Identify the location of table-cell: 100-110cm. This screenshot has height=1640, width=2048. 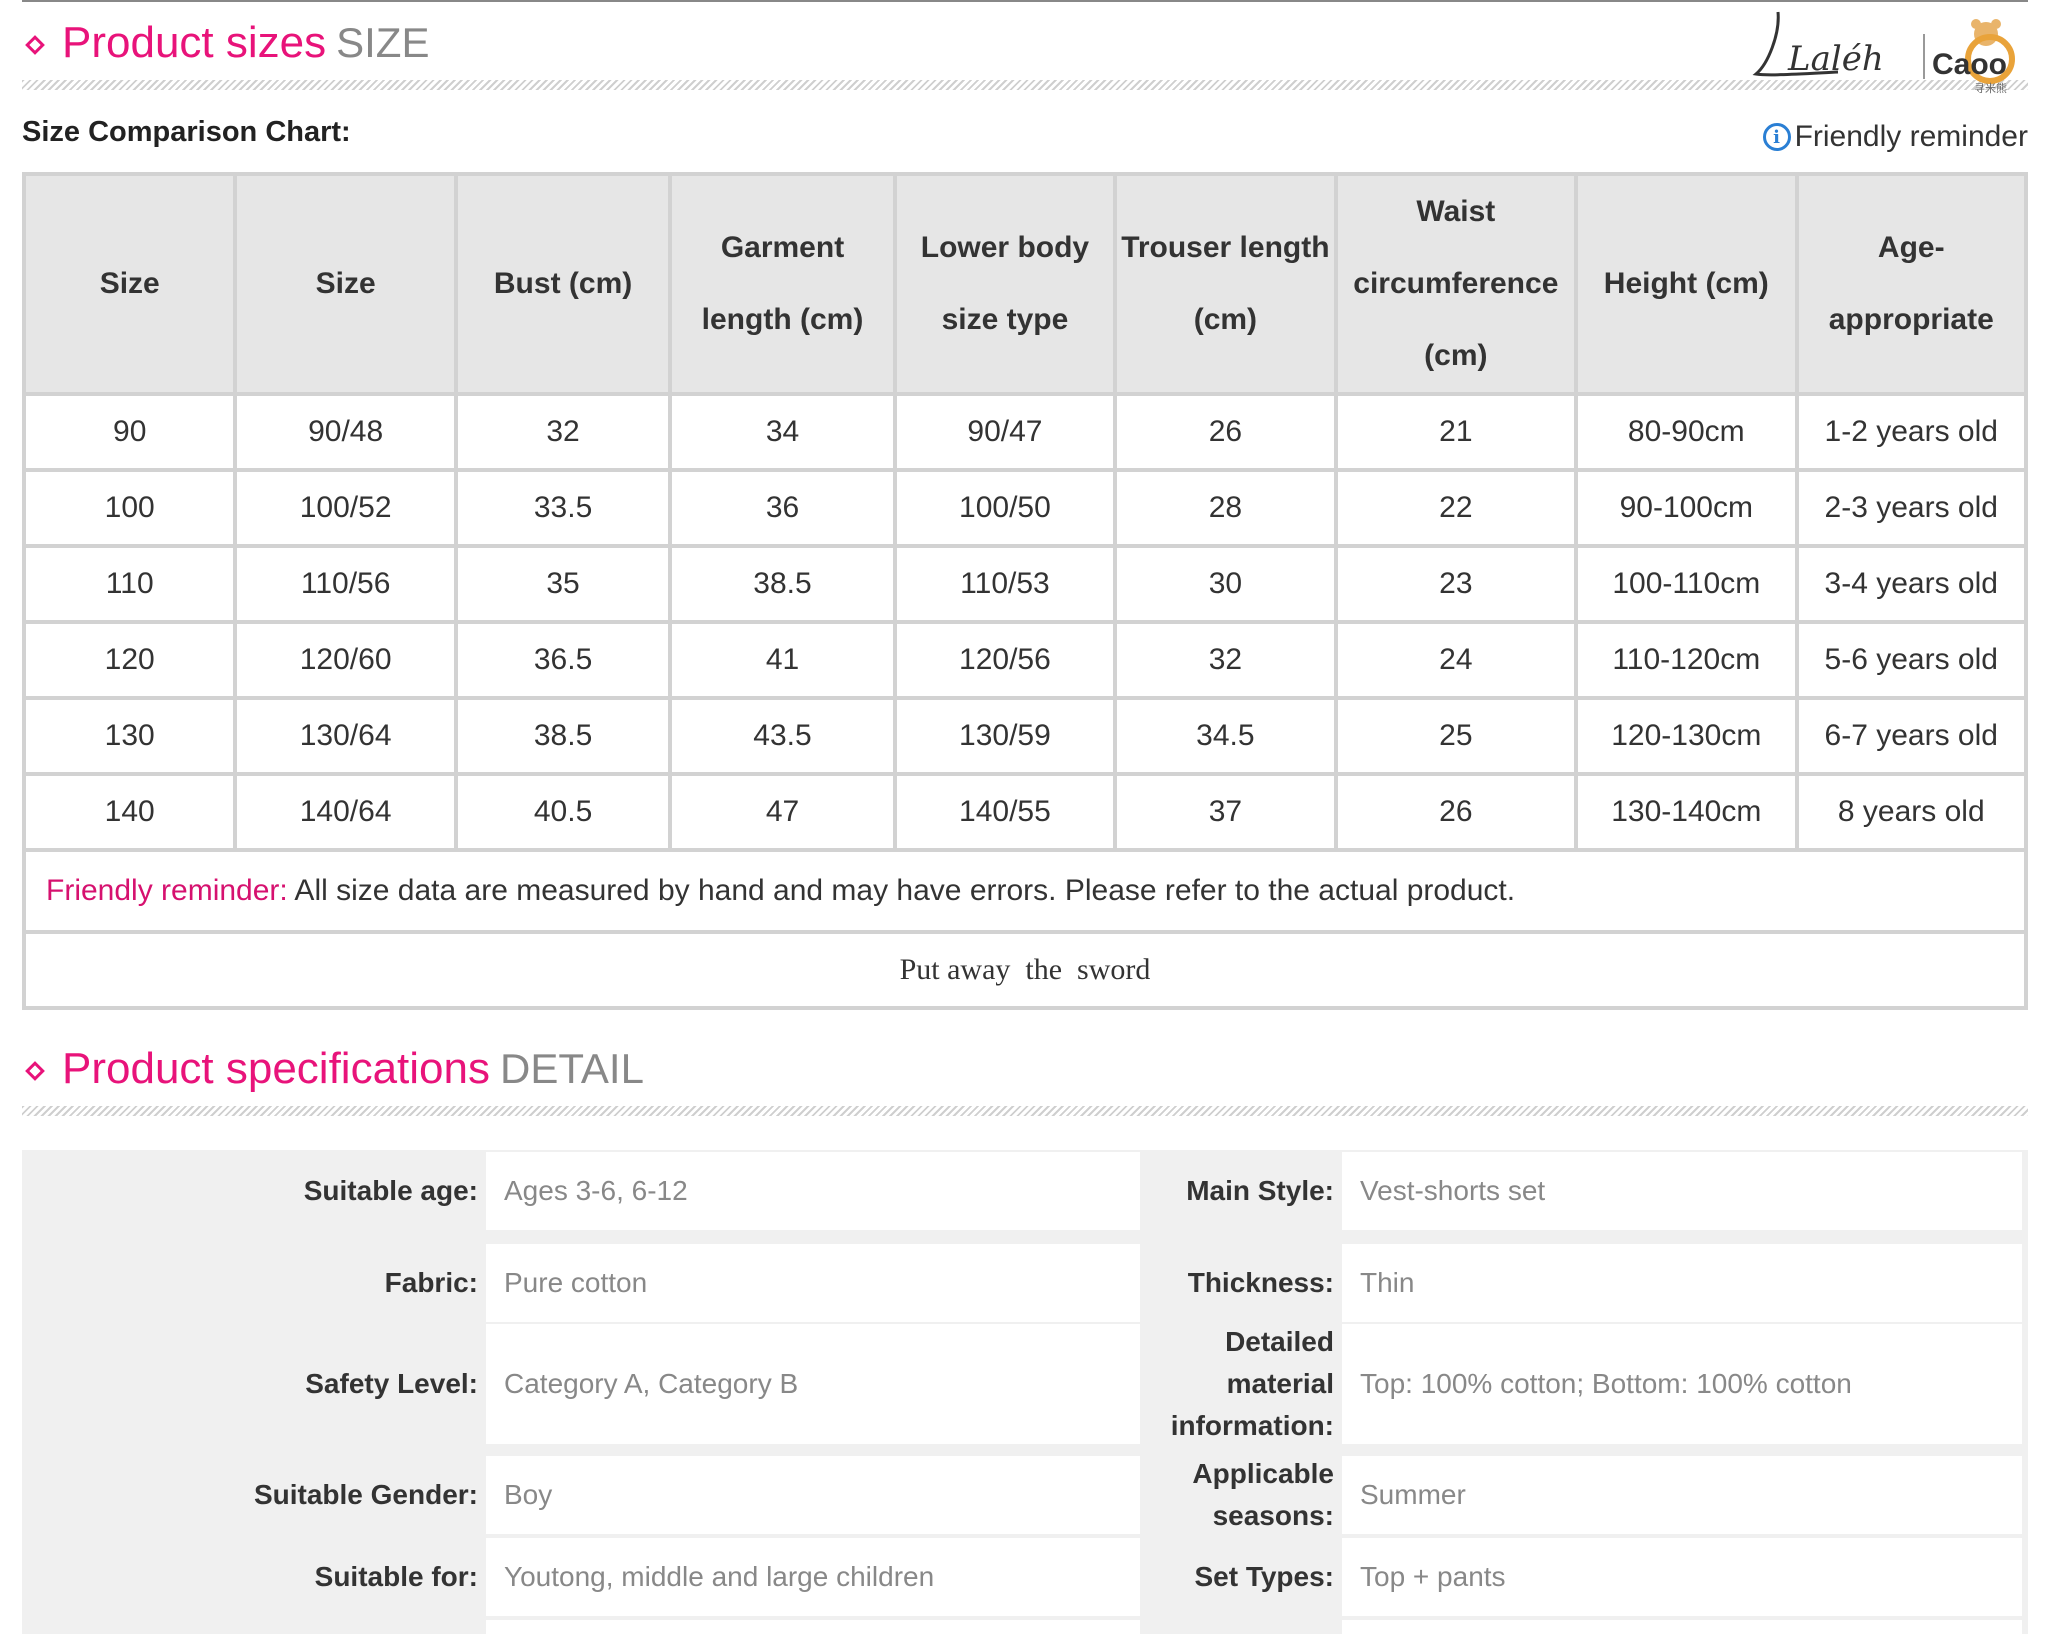
(1686, 584).